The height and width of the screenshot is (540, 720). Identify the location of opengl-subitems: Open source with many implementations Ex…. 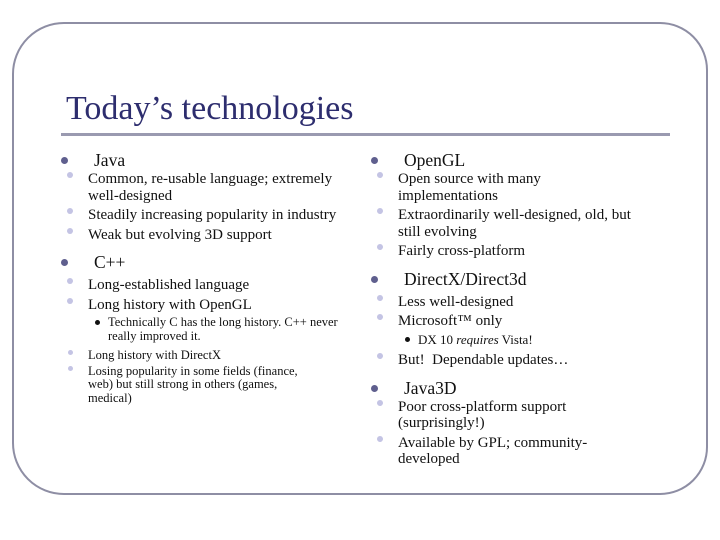
(523, 215).